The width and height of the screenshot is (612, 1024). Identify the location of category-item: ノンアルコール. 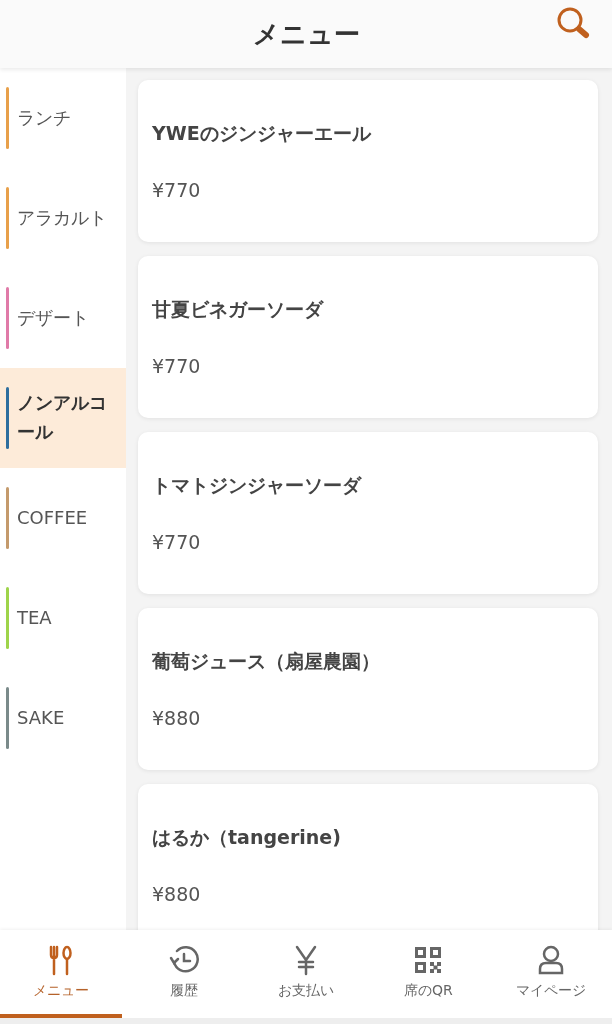
(63, 418).